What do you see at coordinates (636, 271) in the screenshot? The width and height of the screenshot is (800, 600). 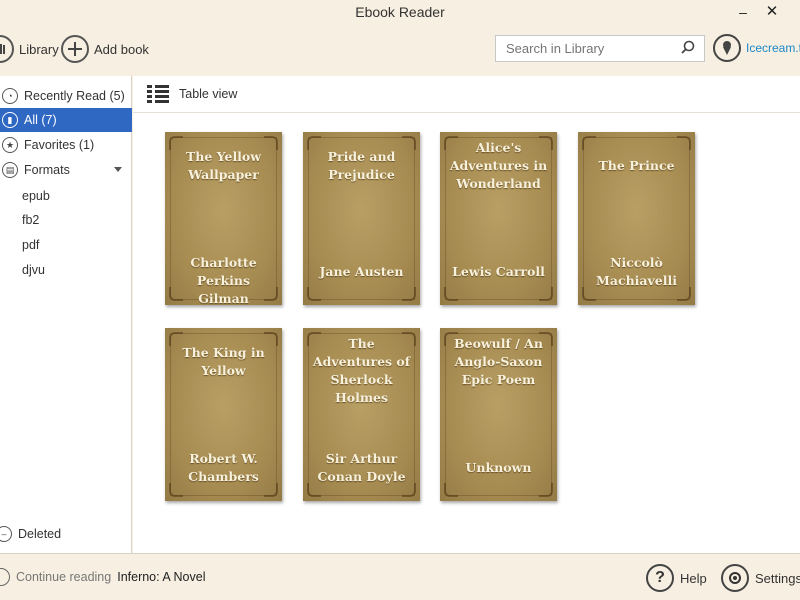 I see `book-author: Niccolò Machiavelli` at bounding box center [636, 271].